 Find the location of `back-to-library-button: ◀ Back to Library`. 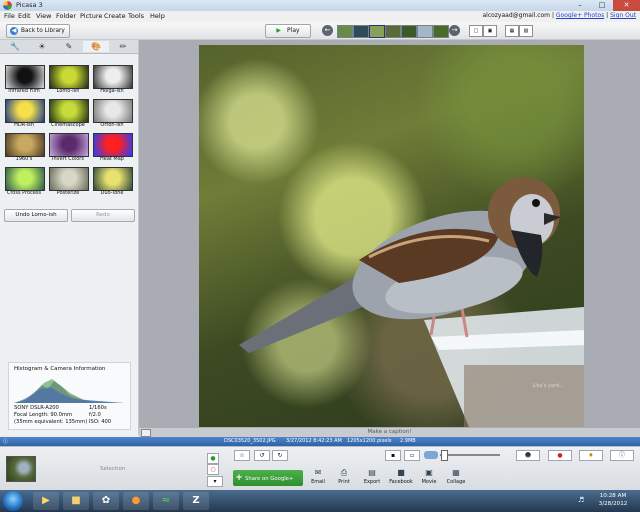

back-to-library-button: ◀ Back to Library is located at coordinates (38, 31).